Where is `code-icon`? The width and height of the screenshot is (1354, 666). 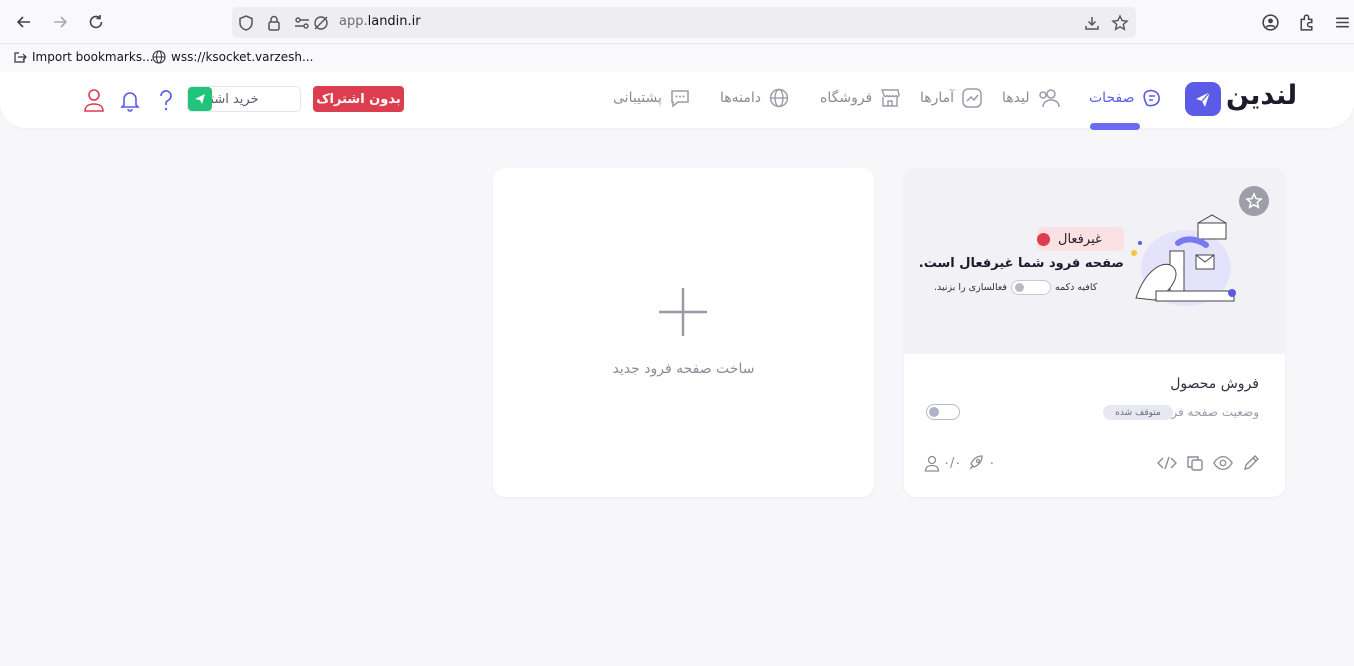
code-icon is located at coordinates (1167, 463).